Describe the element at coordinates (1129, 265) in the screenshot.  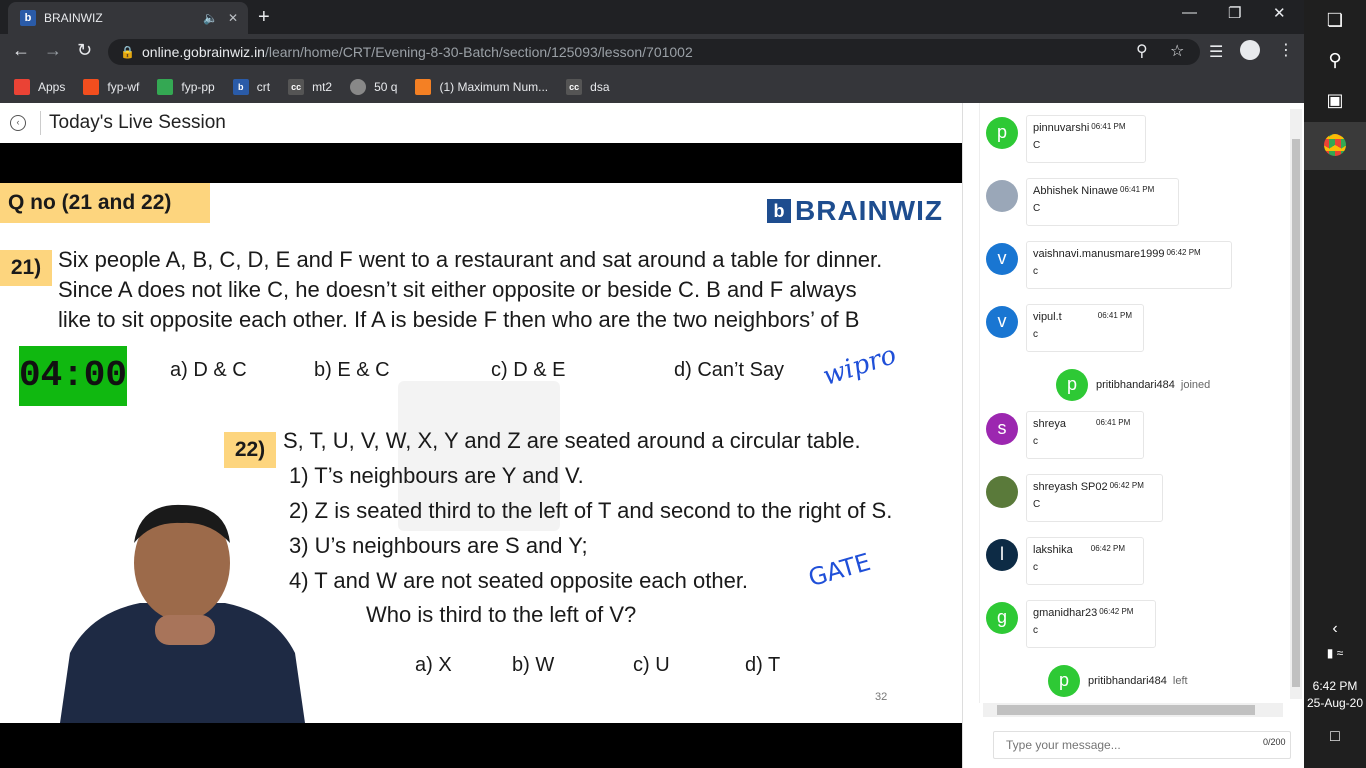
I see `message-bubble: vaishnavi.manusmare1999 06:42 PM c` at that location.